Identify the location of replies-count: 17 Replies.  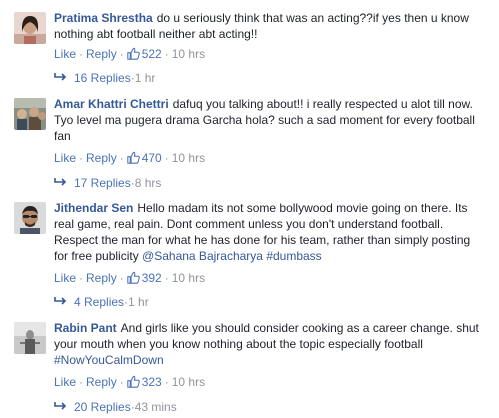
(102, 183).